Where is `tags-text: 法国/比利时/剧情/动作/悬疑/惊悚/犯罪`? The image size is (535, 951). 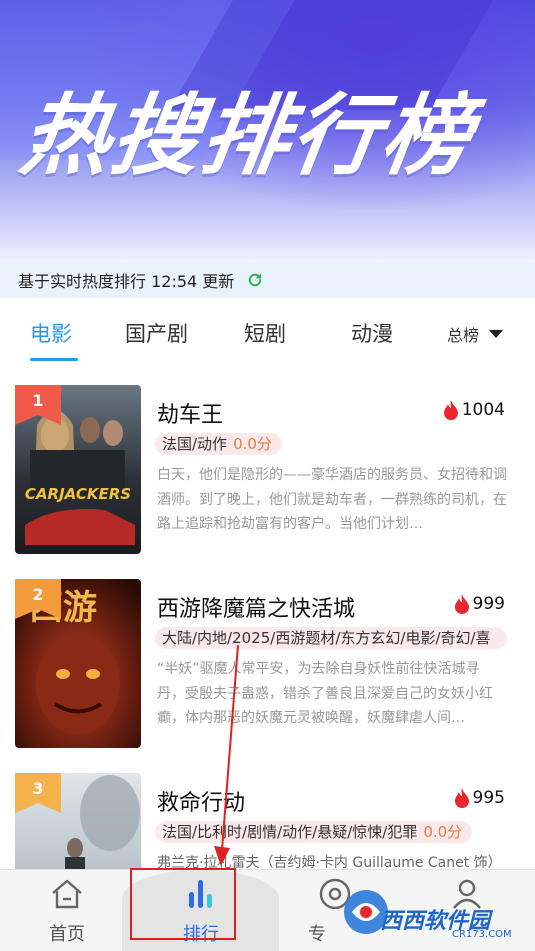 tags-text: 法国/比利时/剧情/动作/悬疑/惊悚/犯罪 is located at coordinates (290, 832).